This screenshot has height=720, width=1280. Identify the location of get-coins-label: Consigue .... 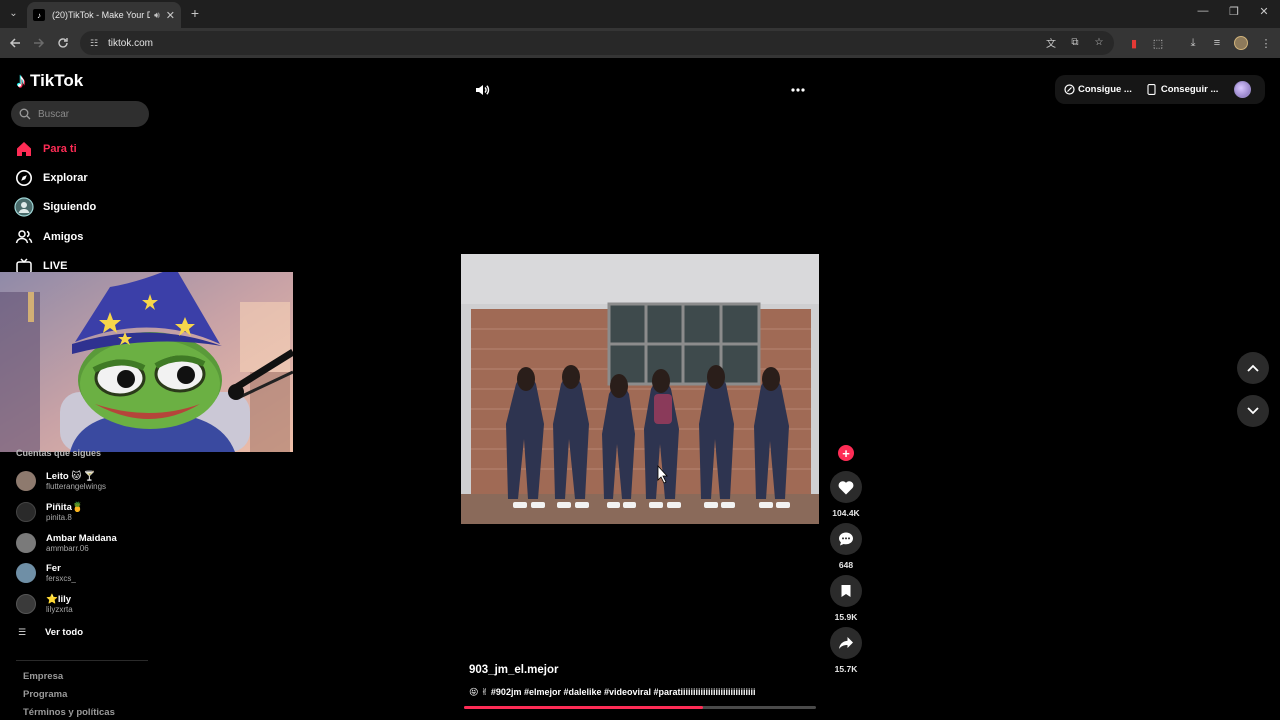
(1105, 89).